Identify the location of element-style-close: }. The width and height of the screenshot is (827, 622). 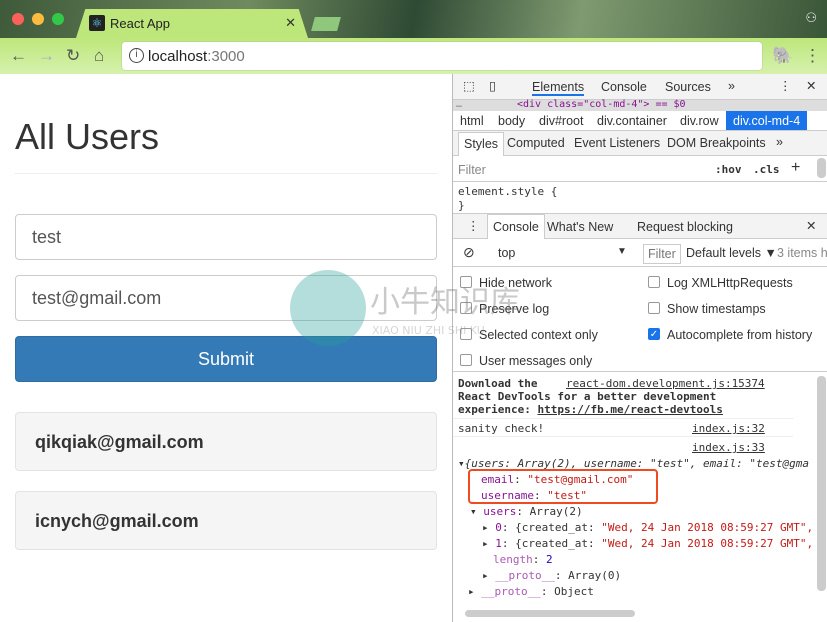
(461, 205).